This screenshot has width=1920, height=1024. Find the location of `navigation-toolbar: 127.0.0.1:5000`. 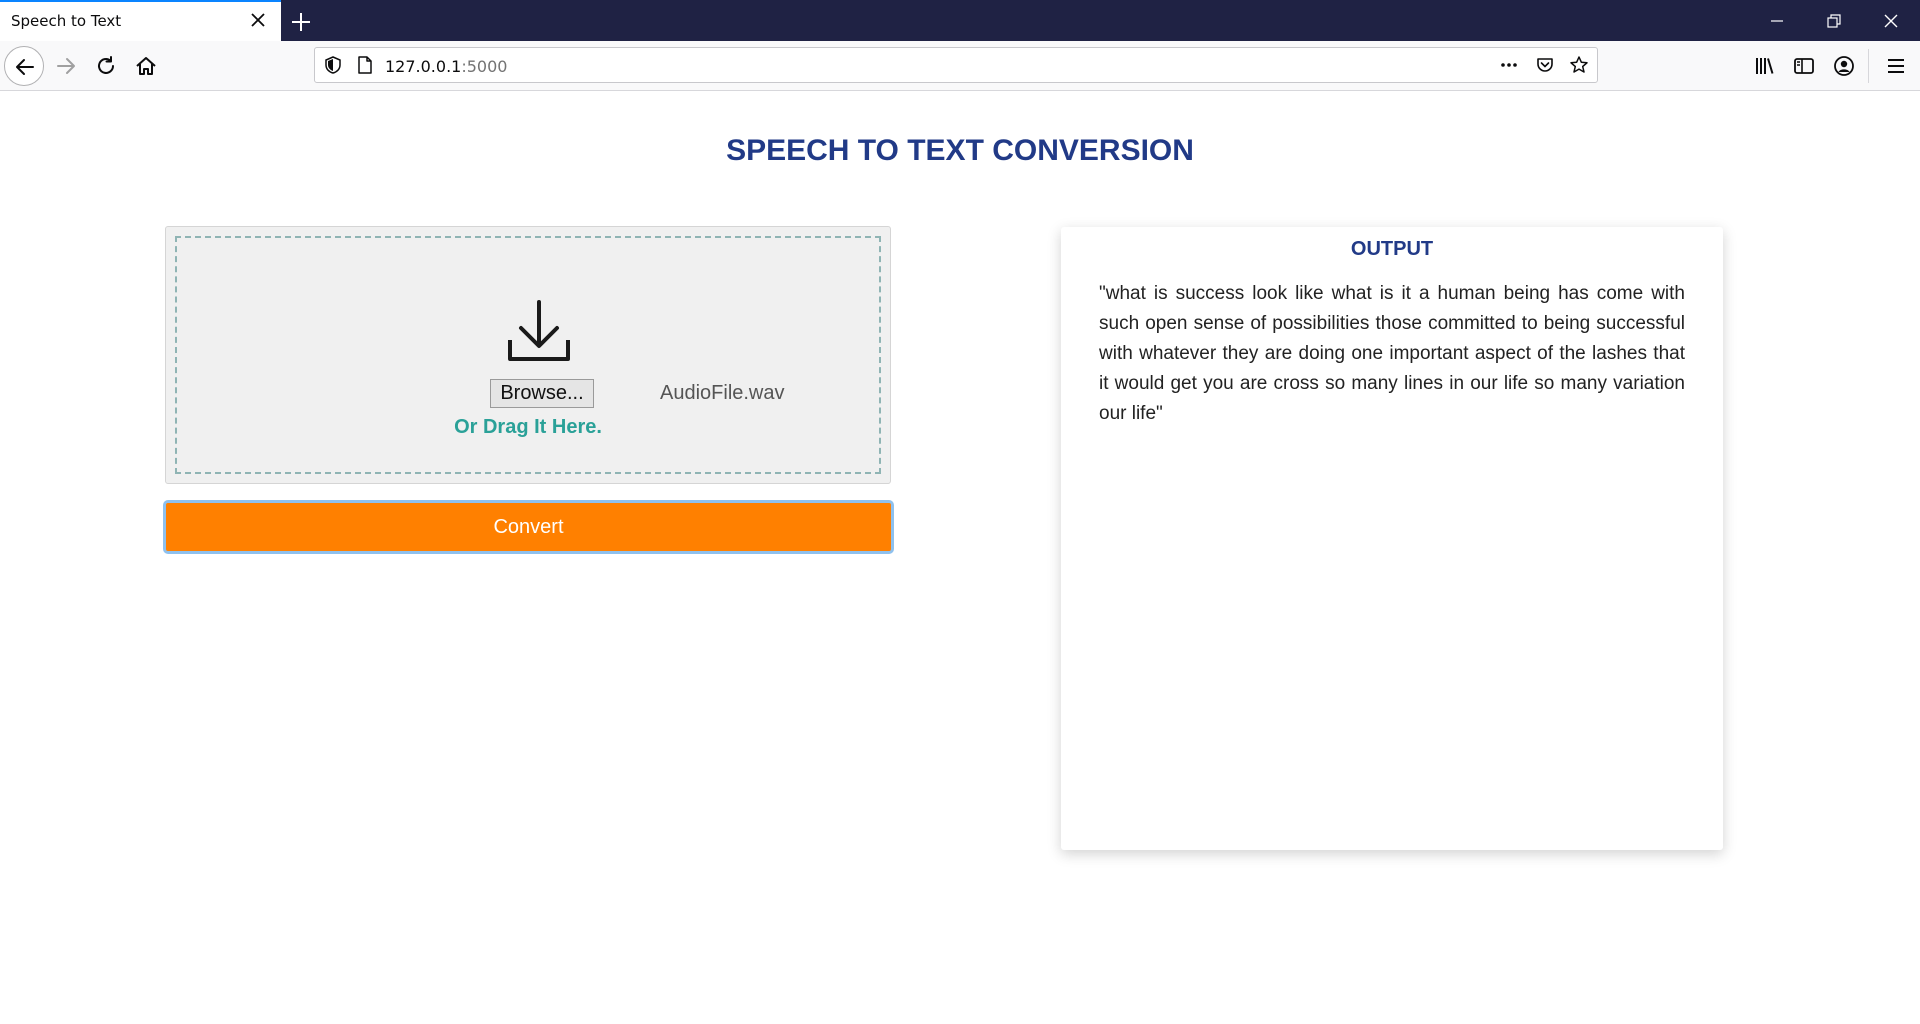

navigation-toolbar: 127.0.0.1:5000 is located at coordinates (960, 66).